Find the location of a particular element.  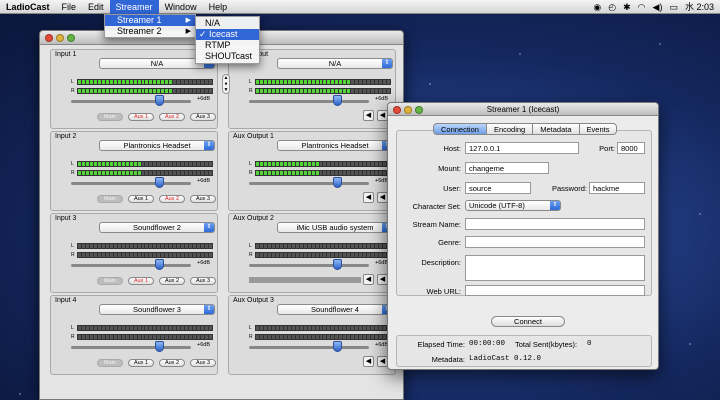

description-field is located at coordinates (555, 268).